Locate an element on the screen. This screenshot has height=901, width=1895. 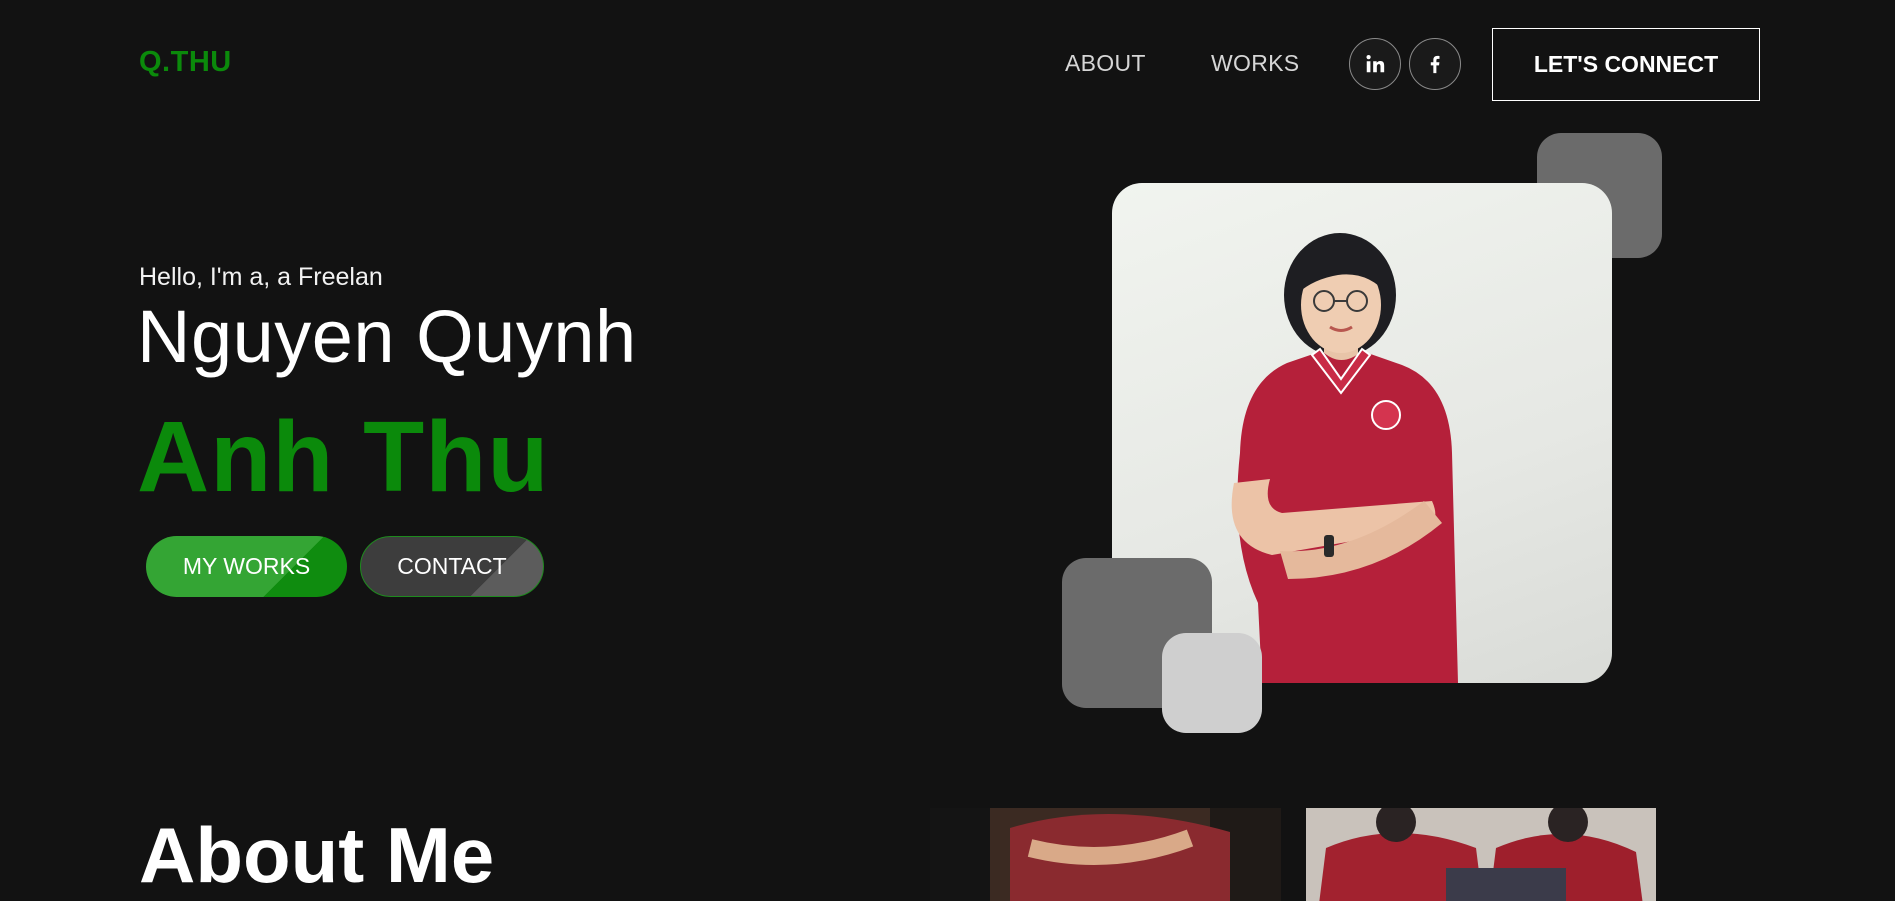
my-works-button: MY WORKS is located at coordinates (246, 566).